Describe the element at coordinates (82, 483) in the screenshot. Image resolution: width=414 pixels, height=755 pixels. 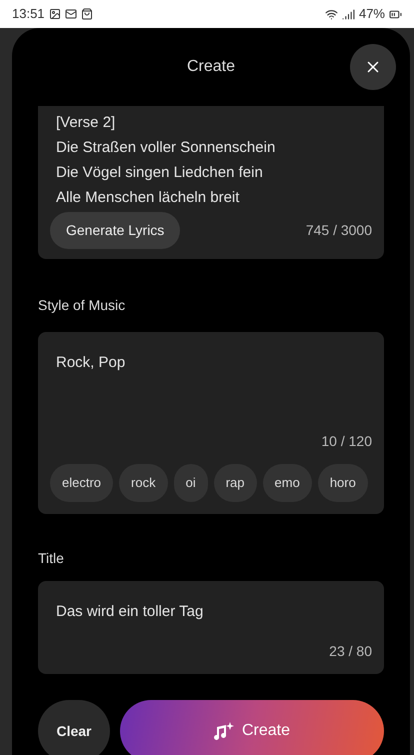
I see `style-tag: electro` at that location.